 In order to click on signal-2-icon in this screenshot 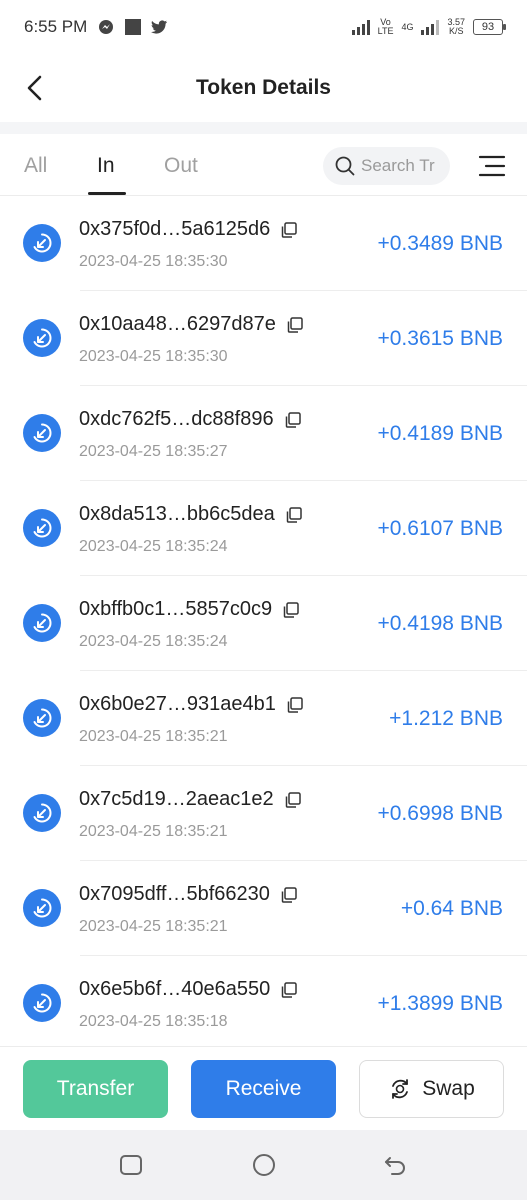, I will do `click(430, 27)`.